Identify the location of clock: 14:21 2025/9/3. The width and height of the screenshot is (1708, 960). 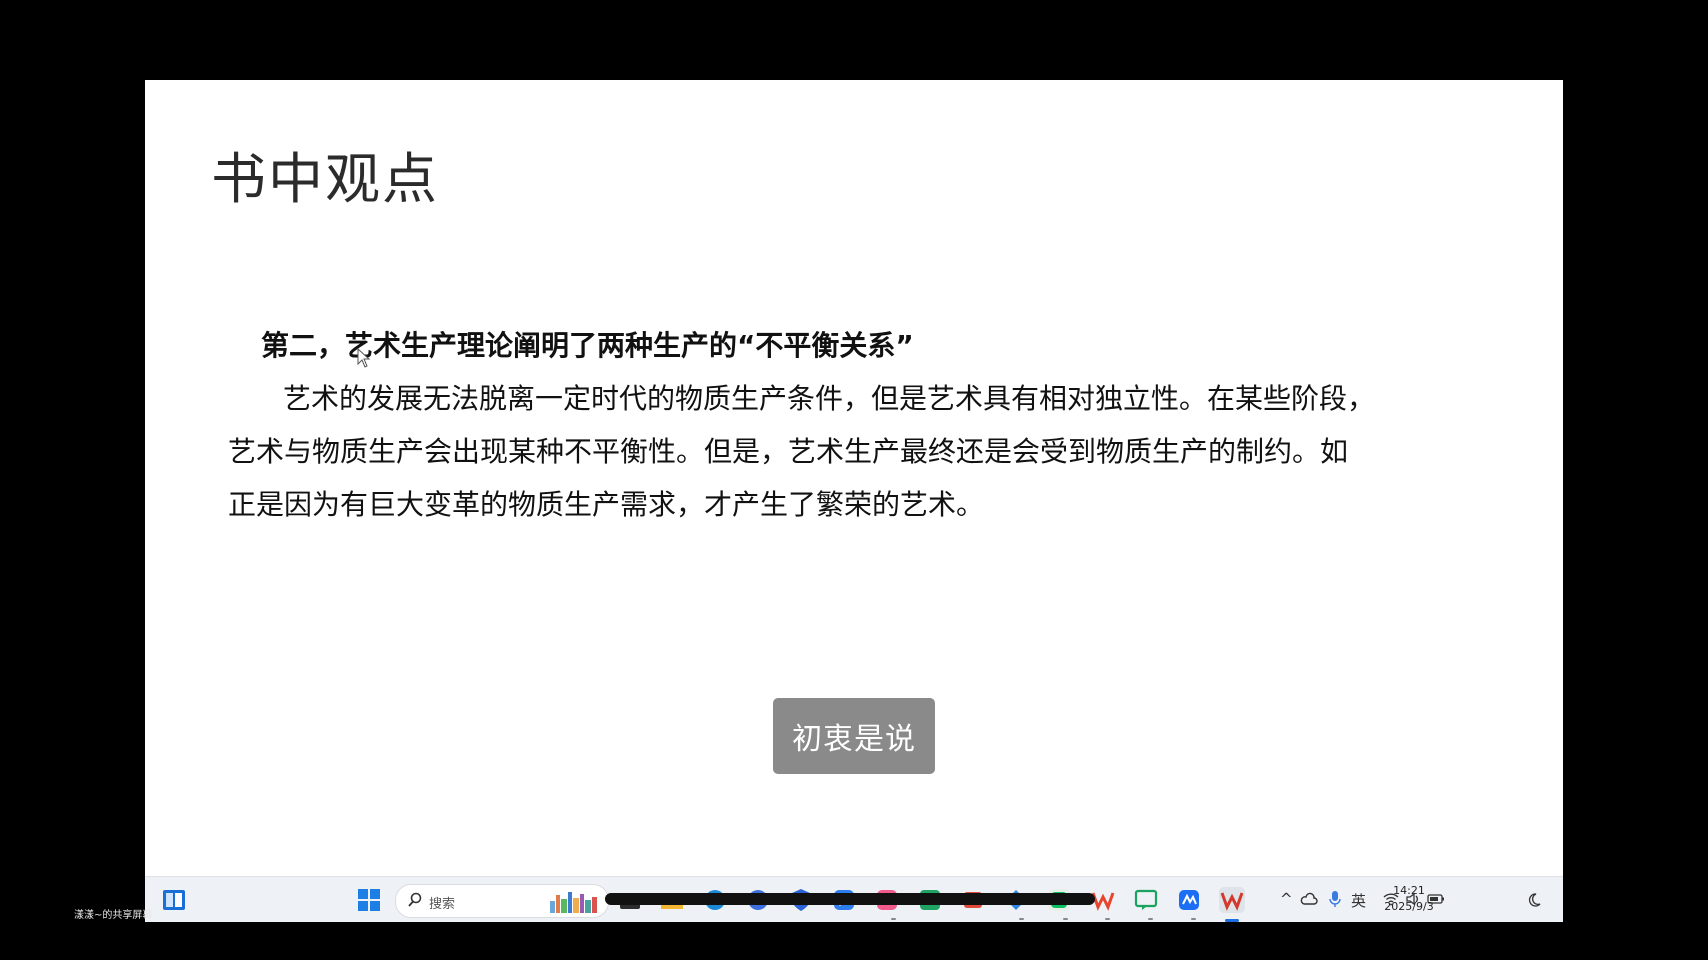
(1409, 899).